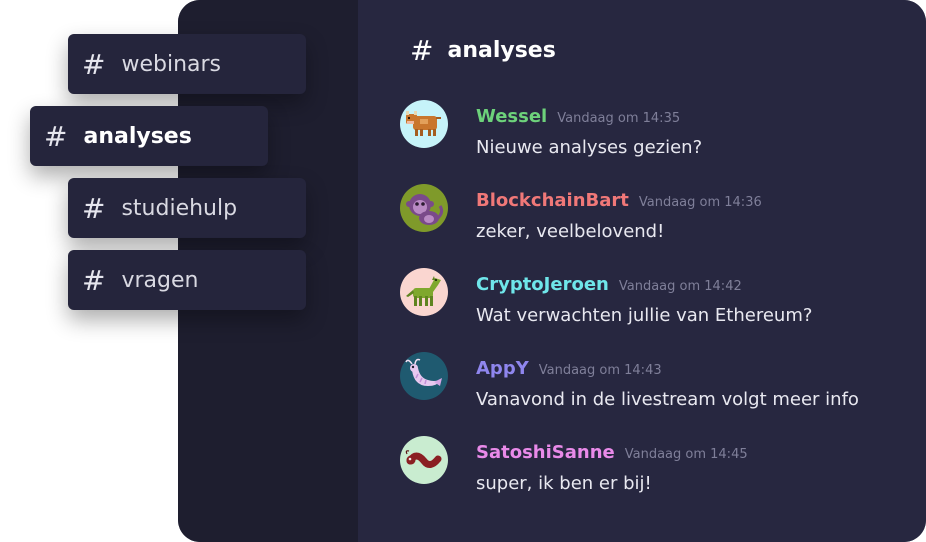 This screenshot has height=542, width=926. I want to click on channel-name: analyses, so click(501, 50).